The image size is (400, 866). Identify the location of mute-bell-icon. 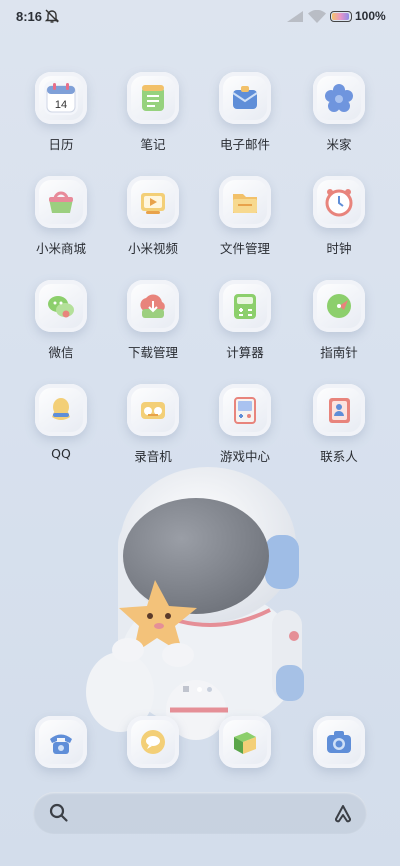
(52, 18).